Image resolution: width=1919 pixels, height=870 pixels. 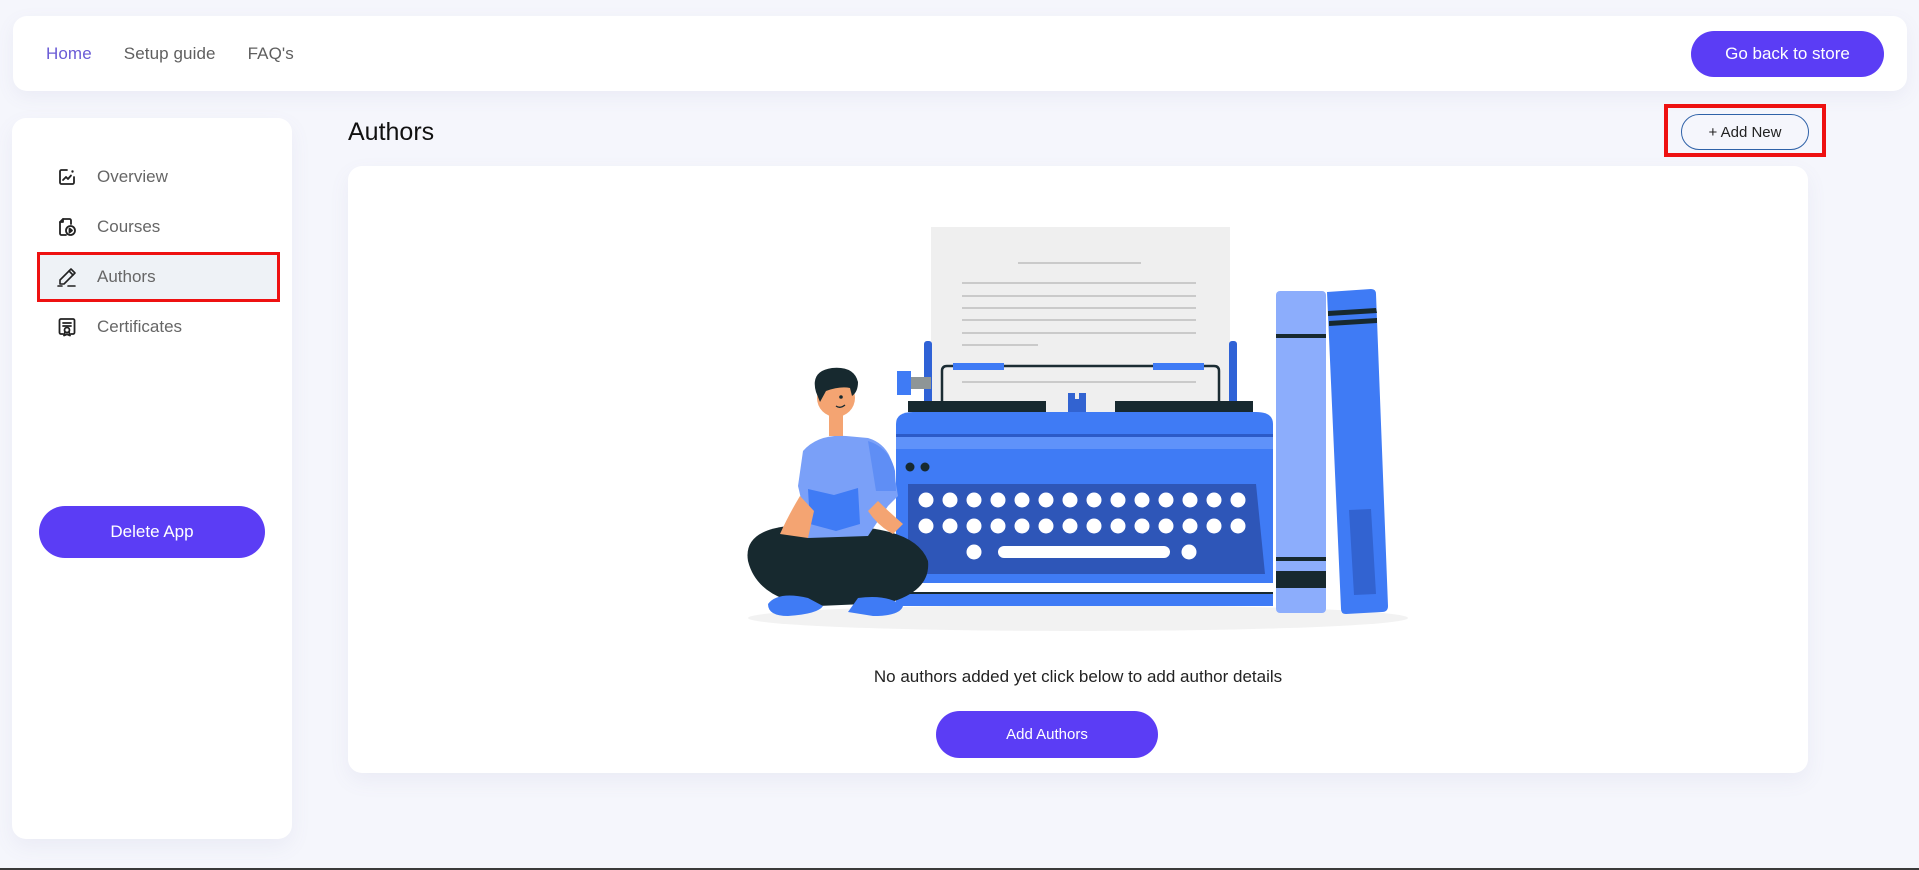 What do you see at coordinates (960, 53) in the screenshot?
I see `top-navigation: Home Setup guide FAQ's Go back to store` at bounding box center [960, 53].